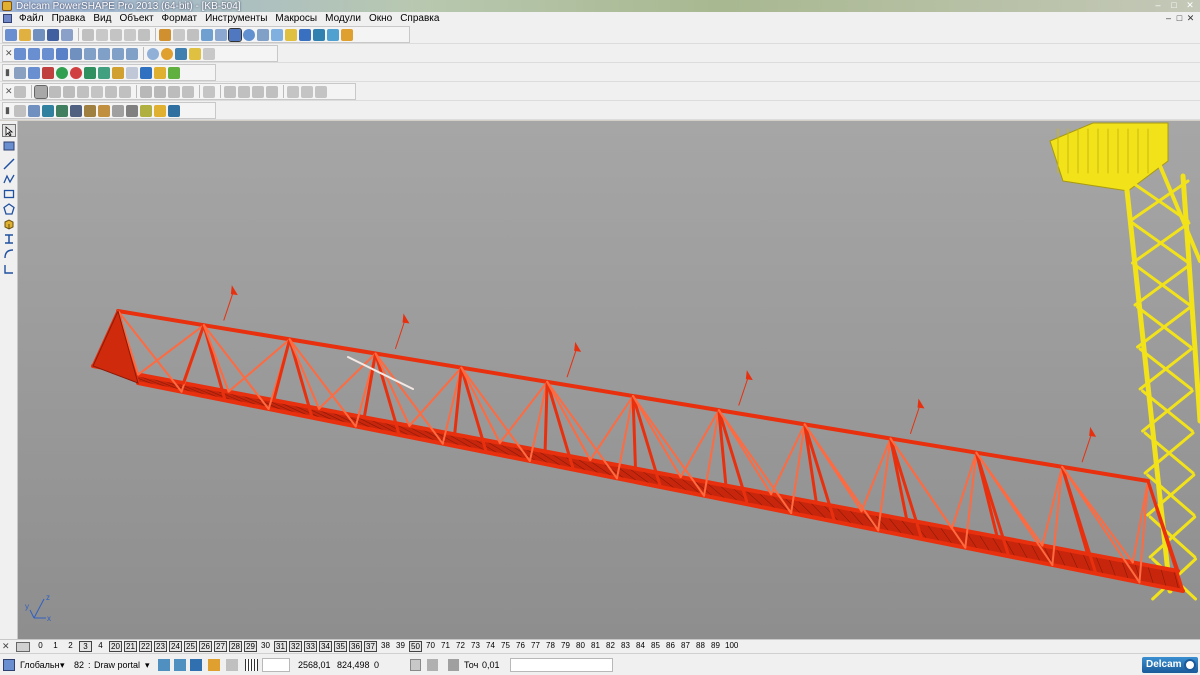 This screenshot has height=675, width=1200. Describe the element at coordinates (145, 646) in the screenshot. I see `level-button: 22` at that location.